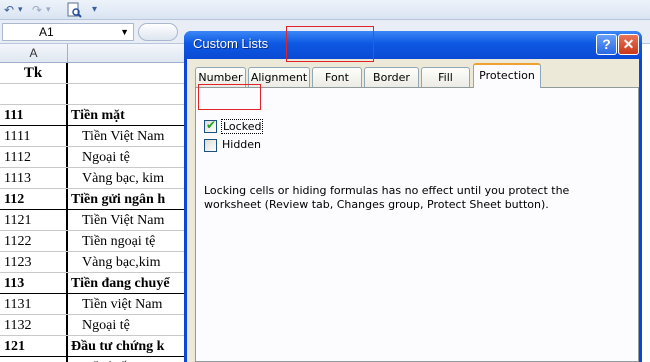 The image size is (650, 362). Describe the element at coordinates (34, 241) in the screenshot. I see `cell-account-code: 1122` at that location.